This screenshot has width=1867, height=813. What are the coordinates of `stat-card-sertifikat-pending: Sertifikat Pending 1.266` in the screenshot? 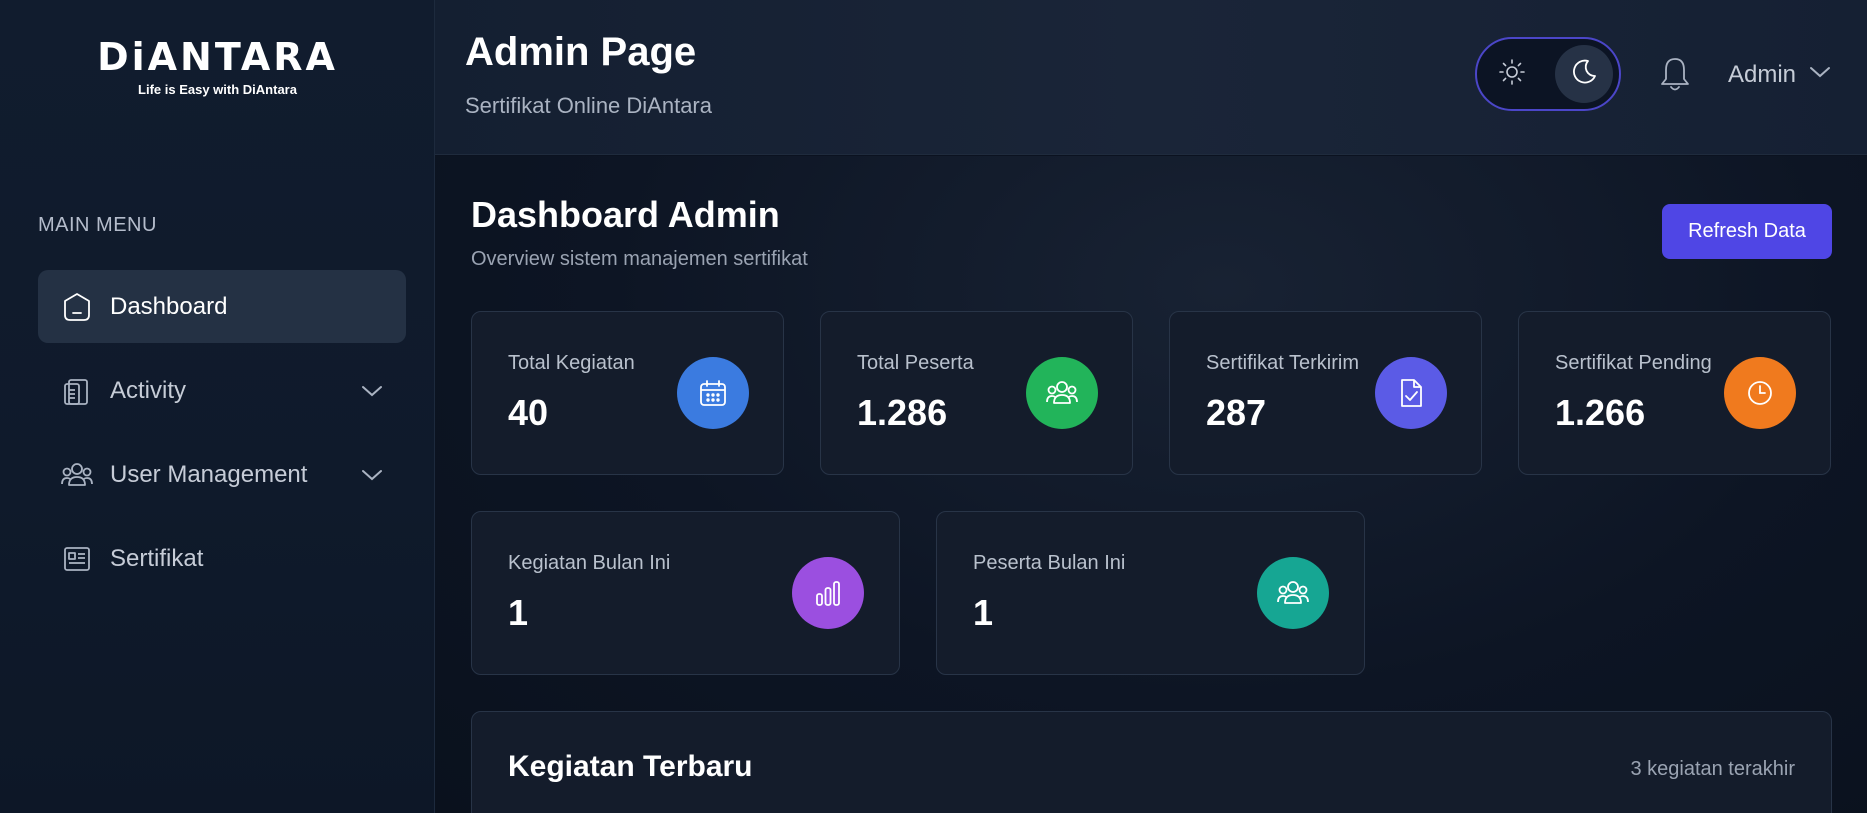 It's located at (1674, 393).